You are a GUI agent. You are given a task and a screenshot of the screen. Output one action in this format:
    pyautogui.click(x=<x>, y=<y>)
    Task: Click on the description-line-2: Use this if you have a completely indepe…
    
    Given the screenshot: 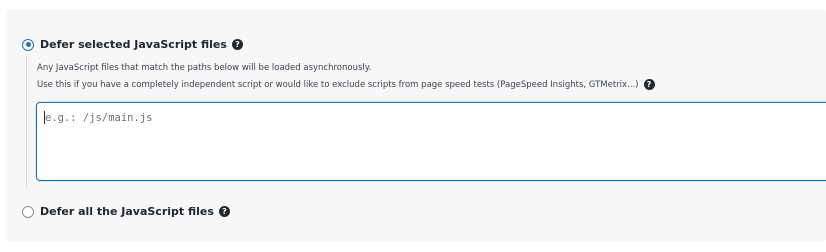 What is the action you would take?
    pyautogui.click(x=346, y=84)
    